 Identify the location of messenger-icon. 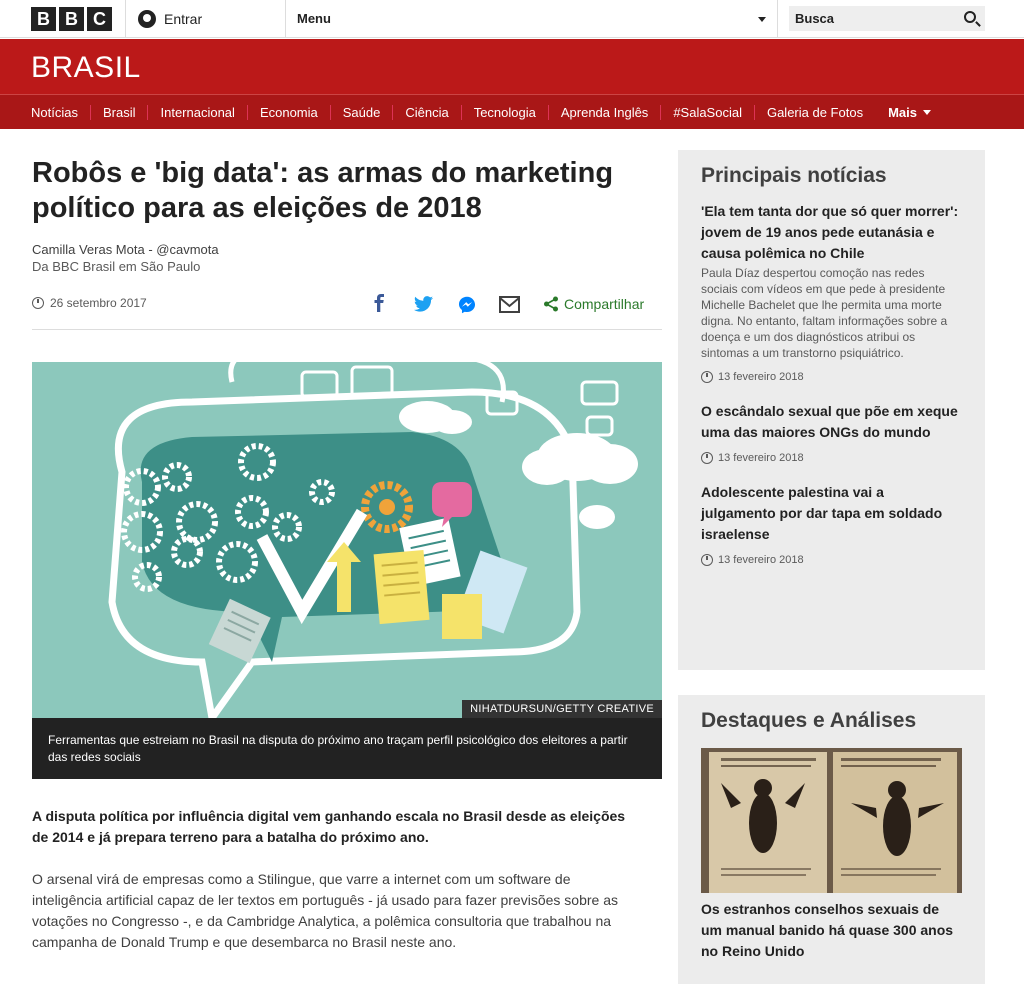
(467, 305).